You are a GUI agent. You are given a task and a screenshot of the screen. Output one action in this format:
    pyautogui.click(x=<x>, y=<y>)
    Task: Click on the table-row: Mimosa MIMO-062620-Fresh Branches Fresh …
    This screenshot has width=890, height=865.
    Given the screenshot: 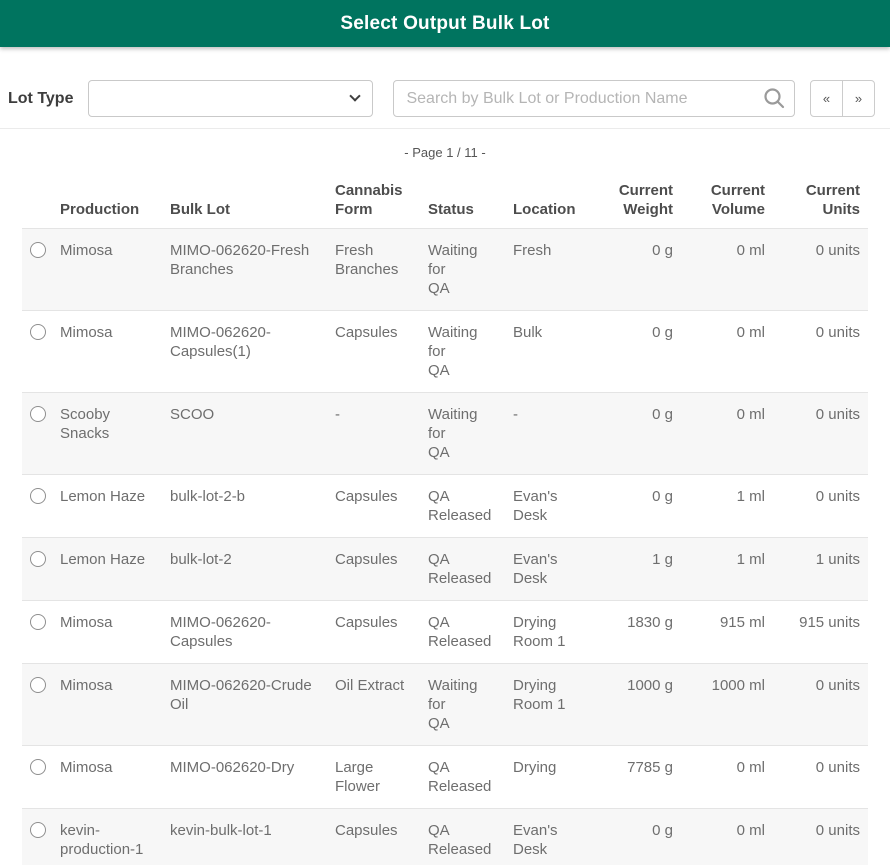 What is the action you would take?
    pyautogui.click(x=445, y=269)
    